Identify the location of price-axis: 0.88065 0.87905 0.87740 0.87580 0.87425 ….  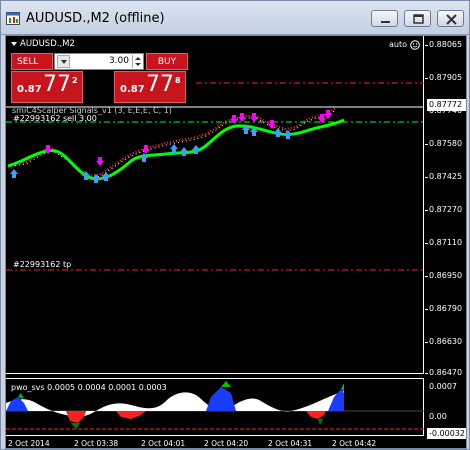
(445, 242).